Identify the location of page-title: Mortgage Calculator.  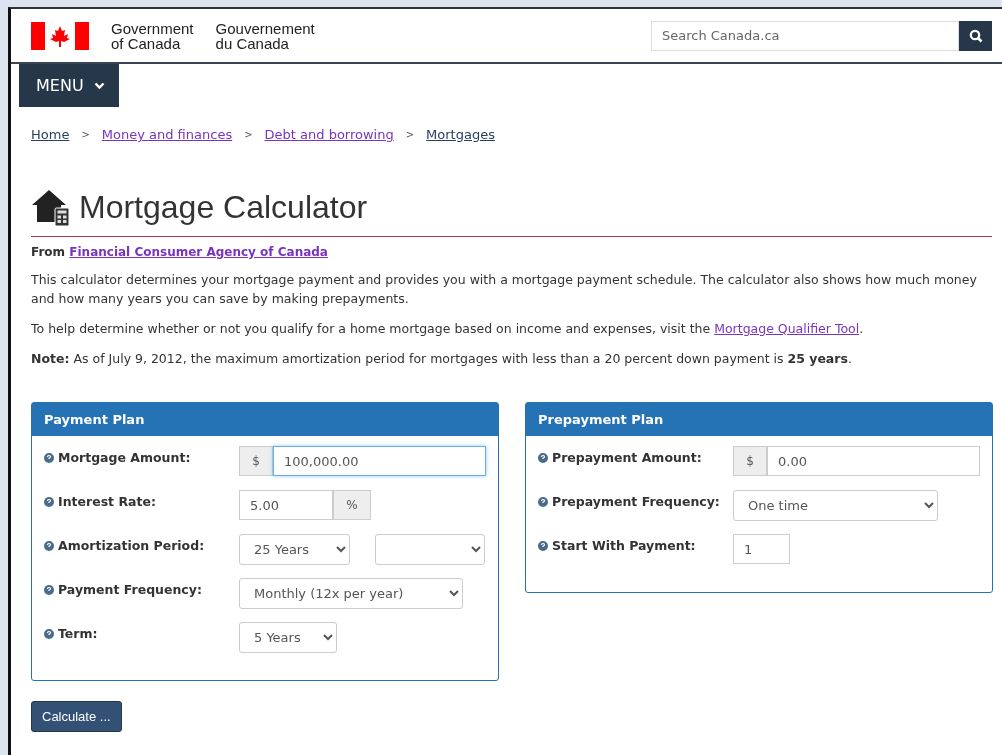
(223, 207).